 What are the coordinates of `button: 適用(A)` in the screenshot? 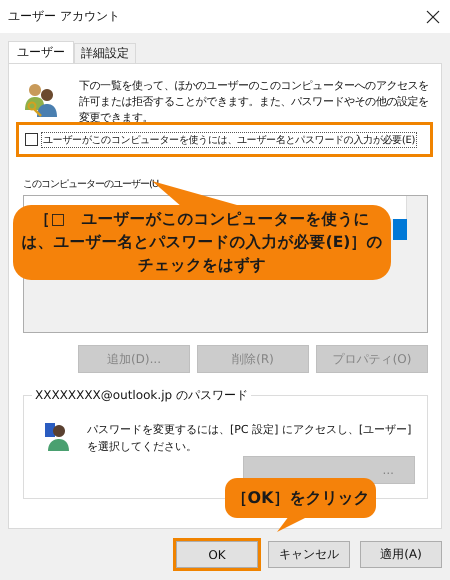 It's located at (401, 554).